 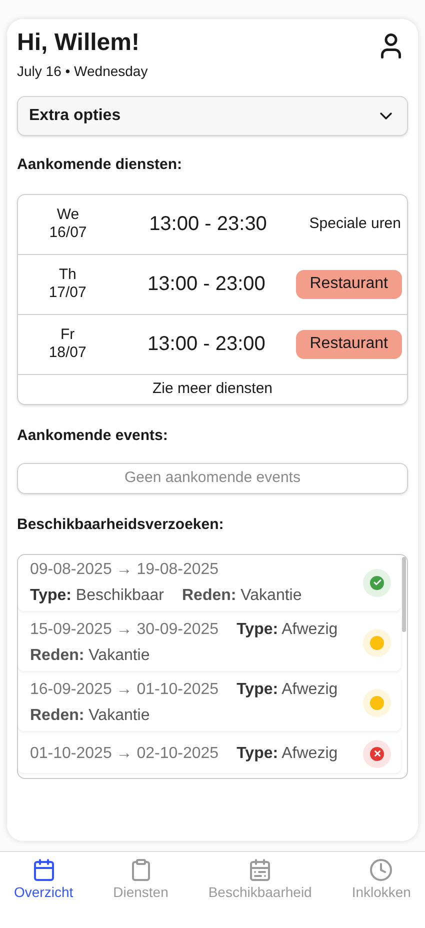 What do you see at coordinates (67, 353) in the screenshot?
I see `shift-date: 18/07` at bounding box center [67, 353].